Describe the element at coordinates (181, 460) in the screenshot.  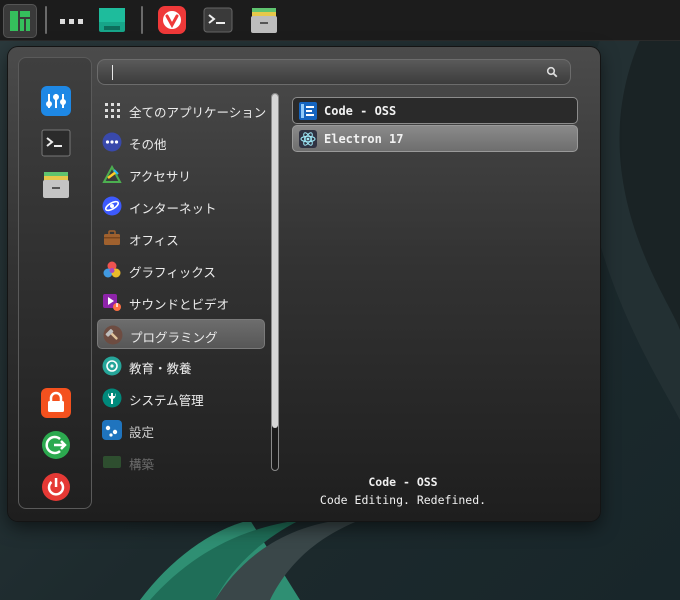
I see `category-build: 構築` at that location.